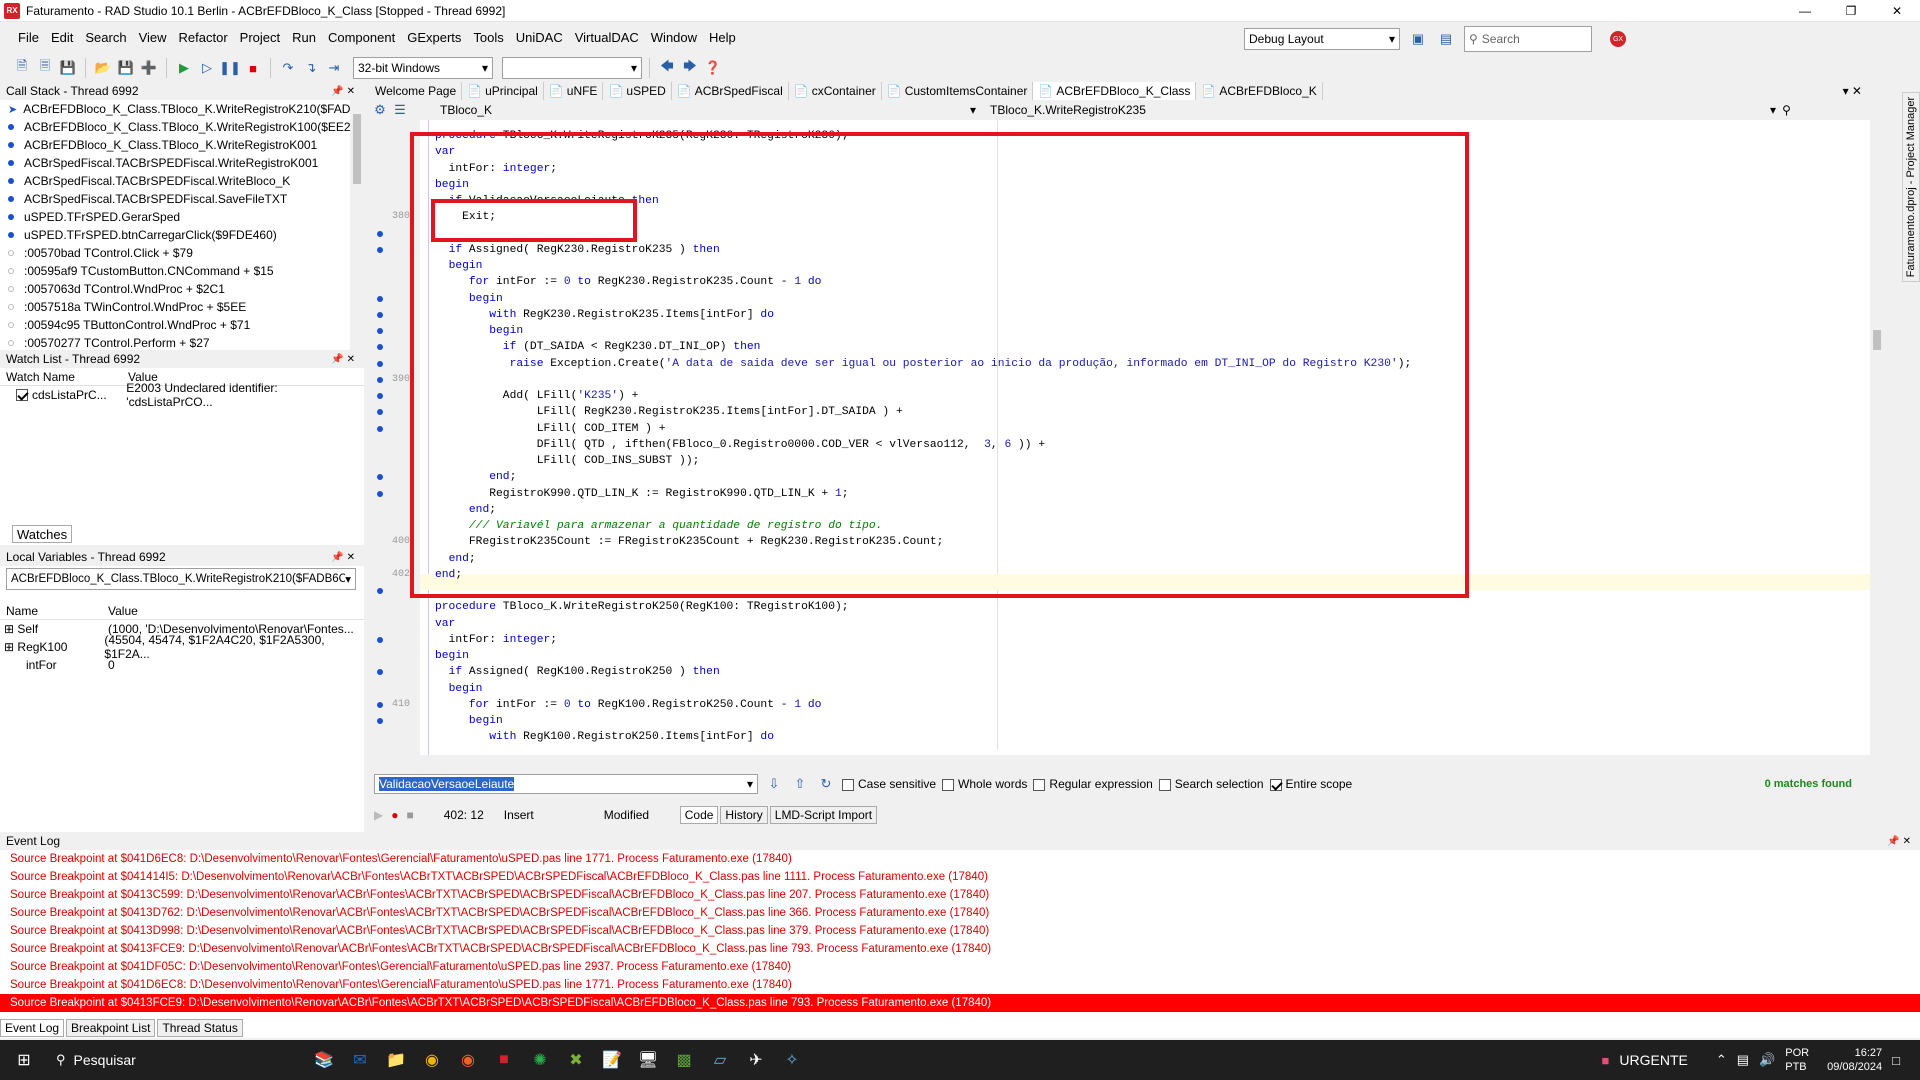  What do you see at coordinates (722, 37) in the screenshot?
I see `menu-help: Help` at bounding box center [722, 37].